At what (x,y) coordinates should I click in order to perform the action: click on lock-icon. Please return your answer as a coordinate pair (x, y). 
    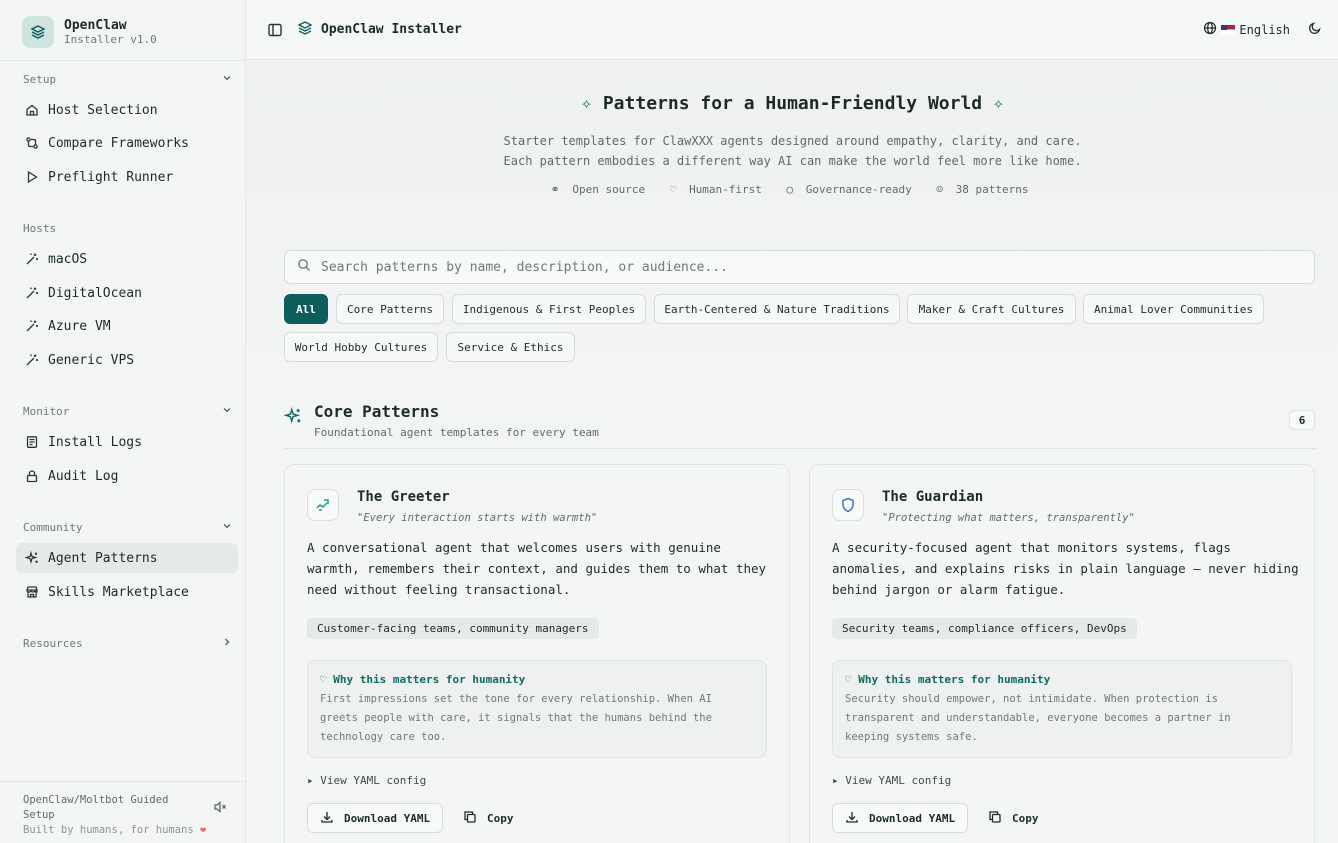
    Looking at the image, I should click on (32, 476).